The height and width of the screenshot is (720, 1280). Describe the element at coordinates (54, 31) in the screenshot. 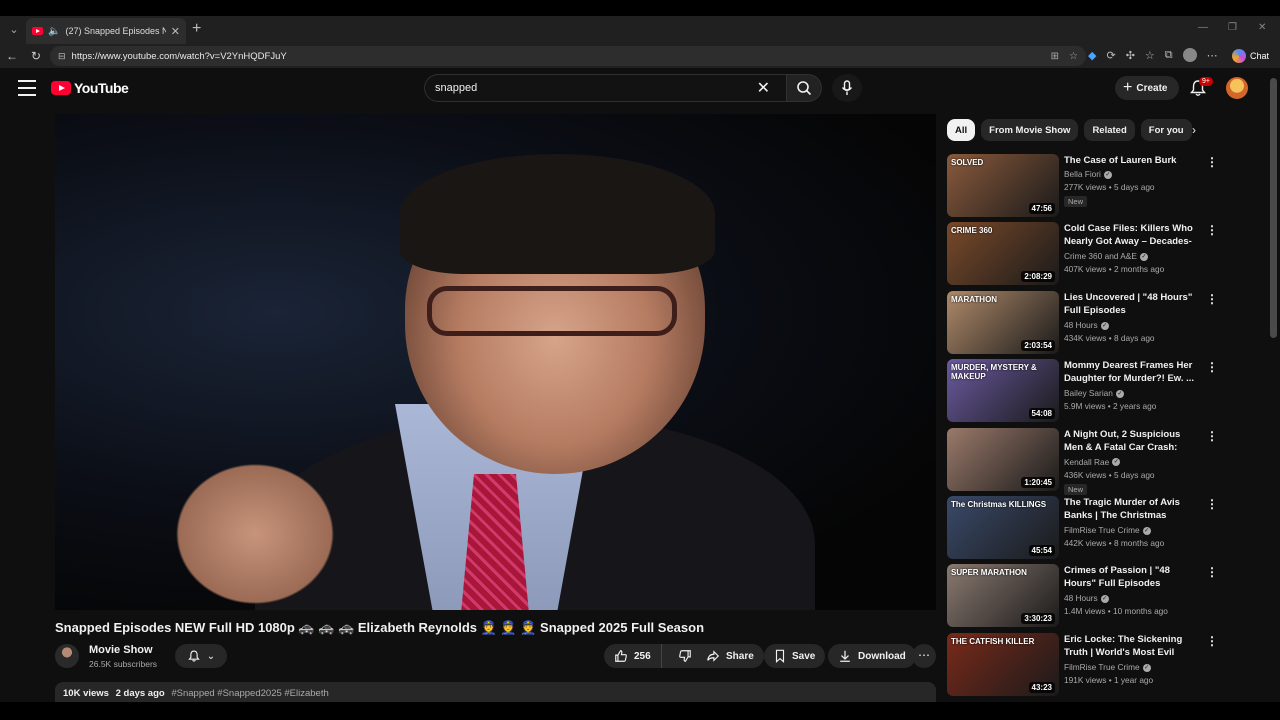

I see `speaker-icon: 🔈` at that location.